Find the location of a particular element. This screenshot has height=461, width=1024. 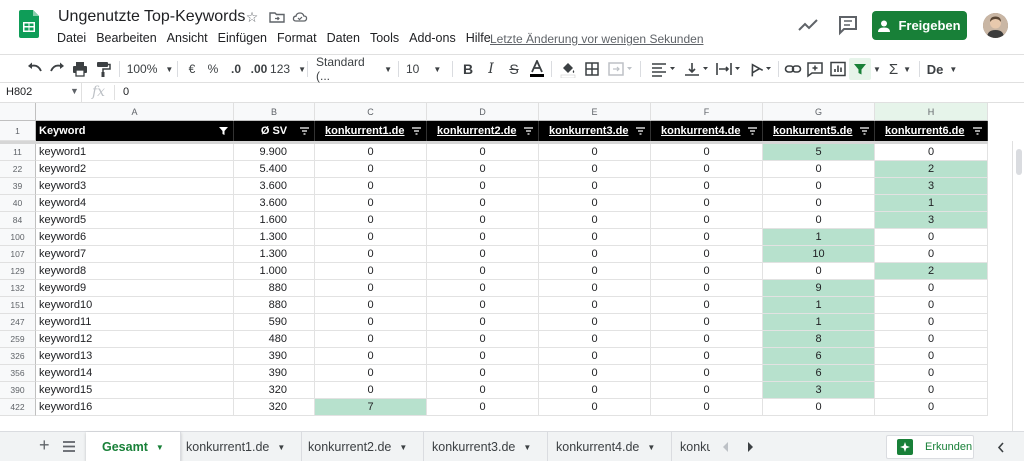

row-header: 100 is located at coordinates (18, 237).